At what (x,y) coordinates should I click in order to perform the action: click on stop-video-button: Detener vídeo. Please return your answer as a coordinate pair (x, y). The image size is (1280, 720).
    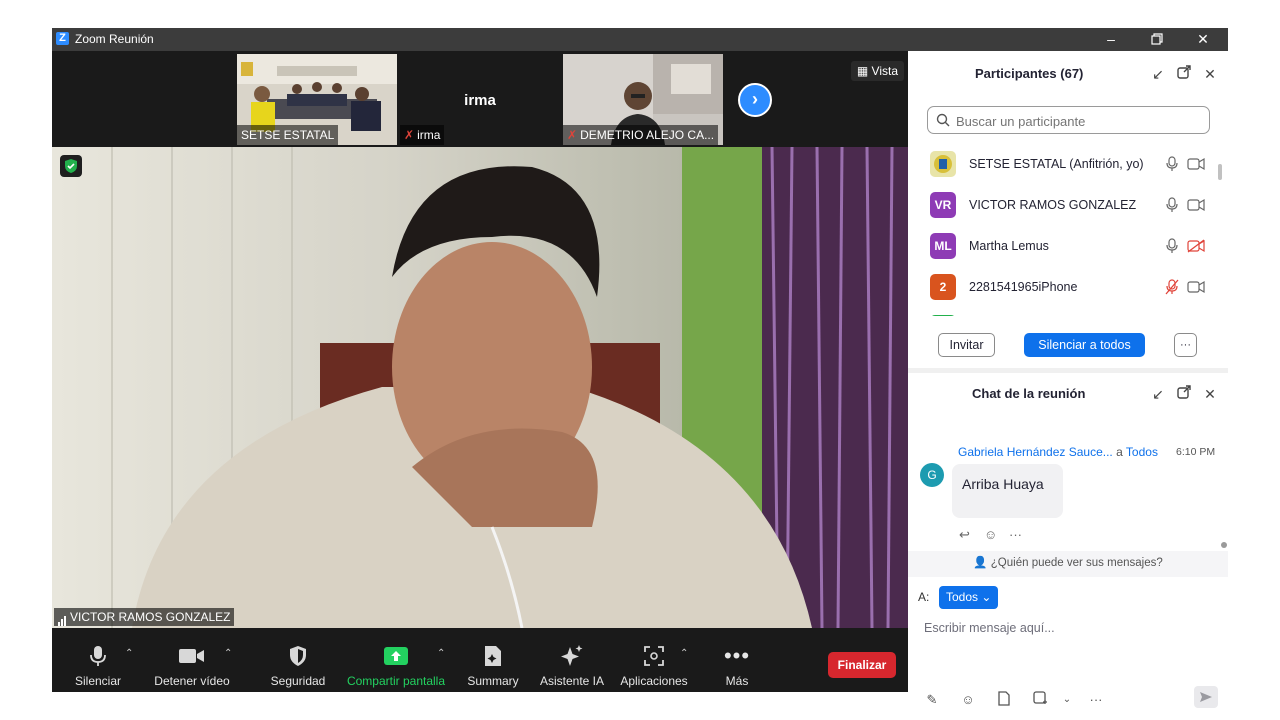
    Looking at the image, I should click on (192, 660).